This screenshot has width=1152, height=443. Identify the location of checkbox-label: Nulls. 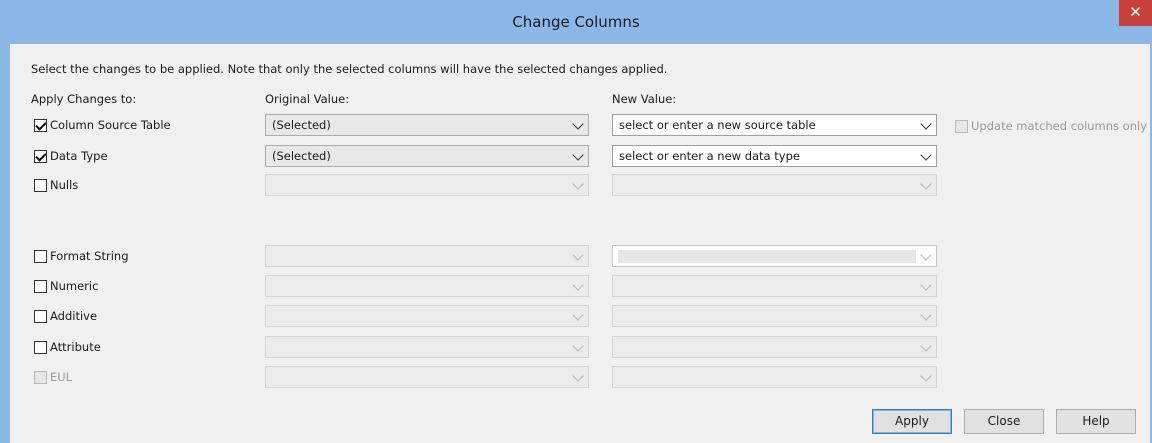
(64, 185).